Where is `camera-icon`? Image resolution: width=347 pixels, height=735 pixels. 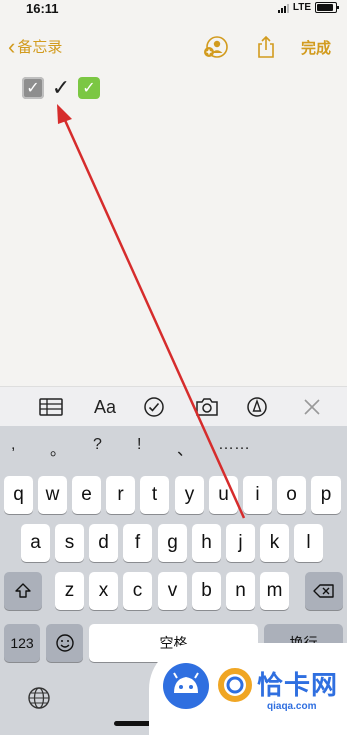 camera-icon is located at coordinates (207, 407).